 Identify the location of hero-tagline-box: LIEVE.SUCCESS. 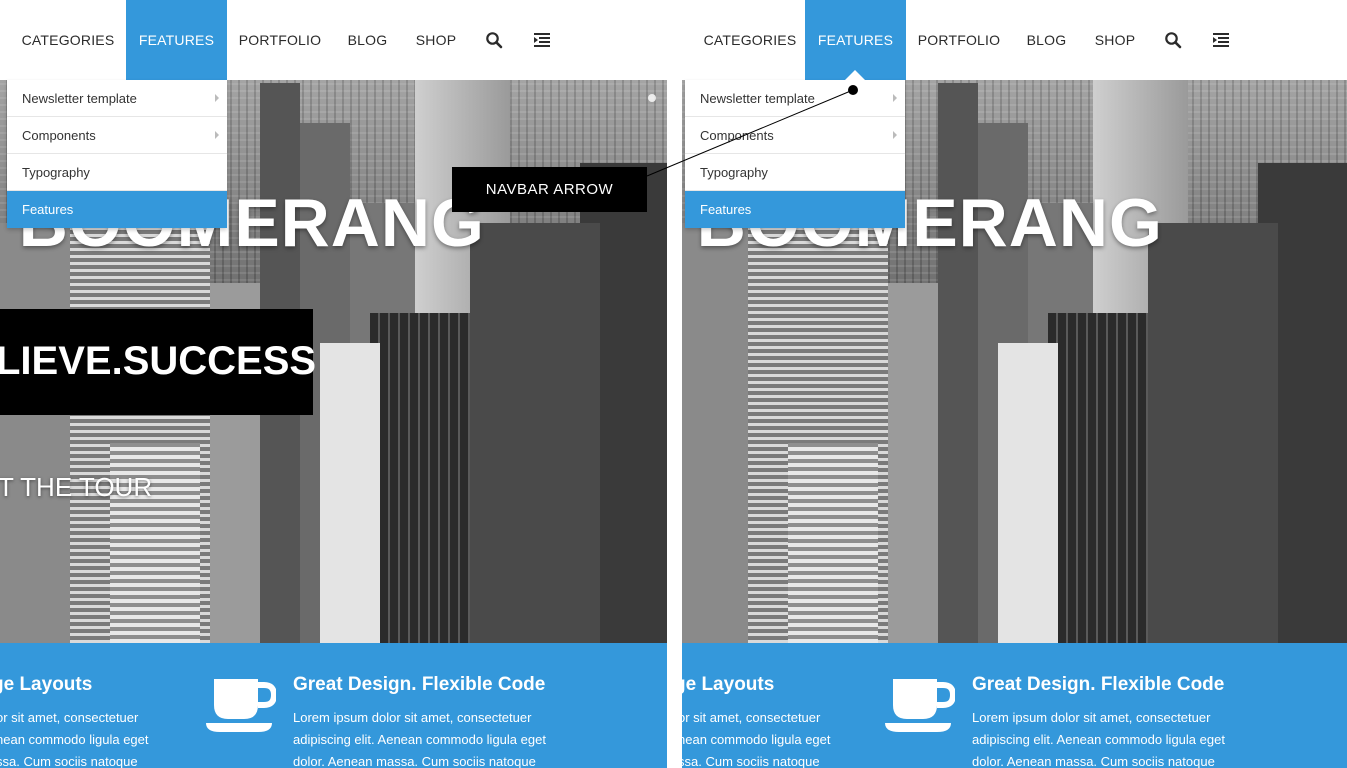
(158, 362).